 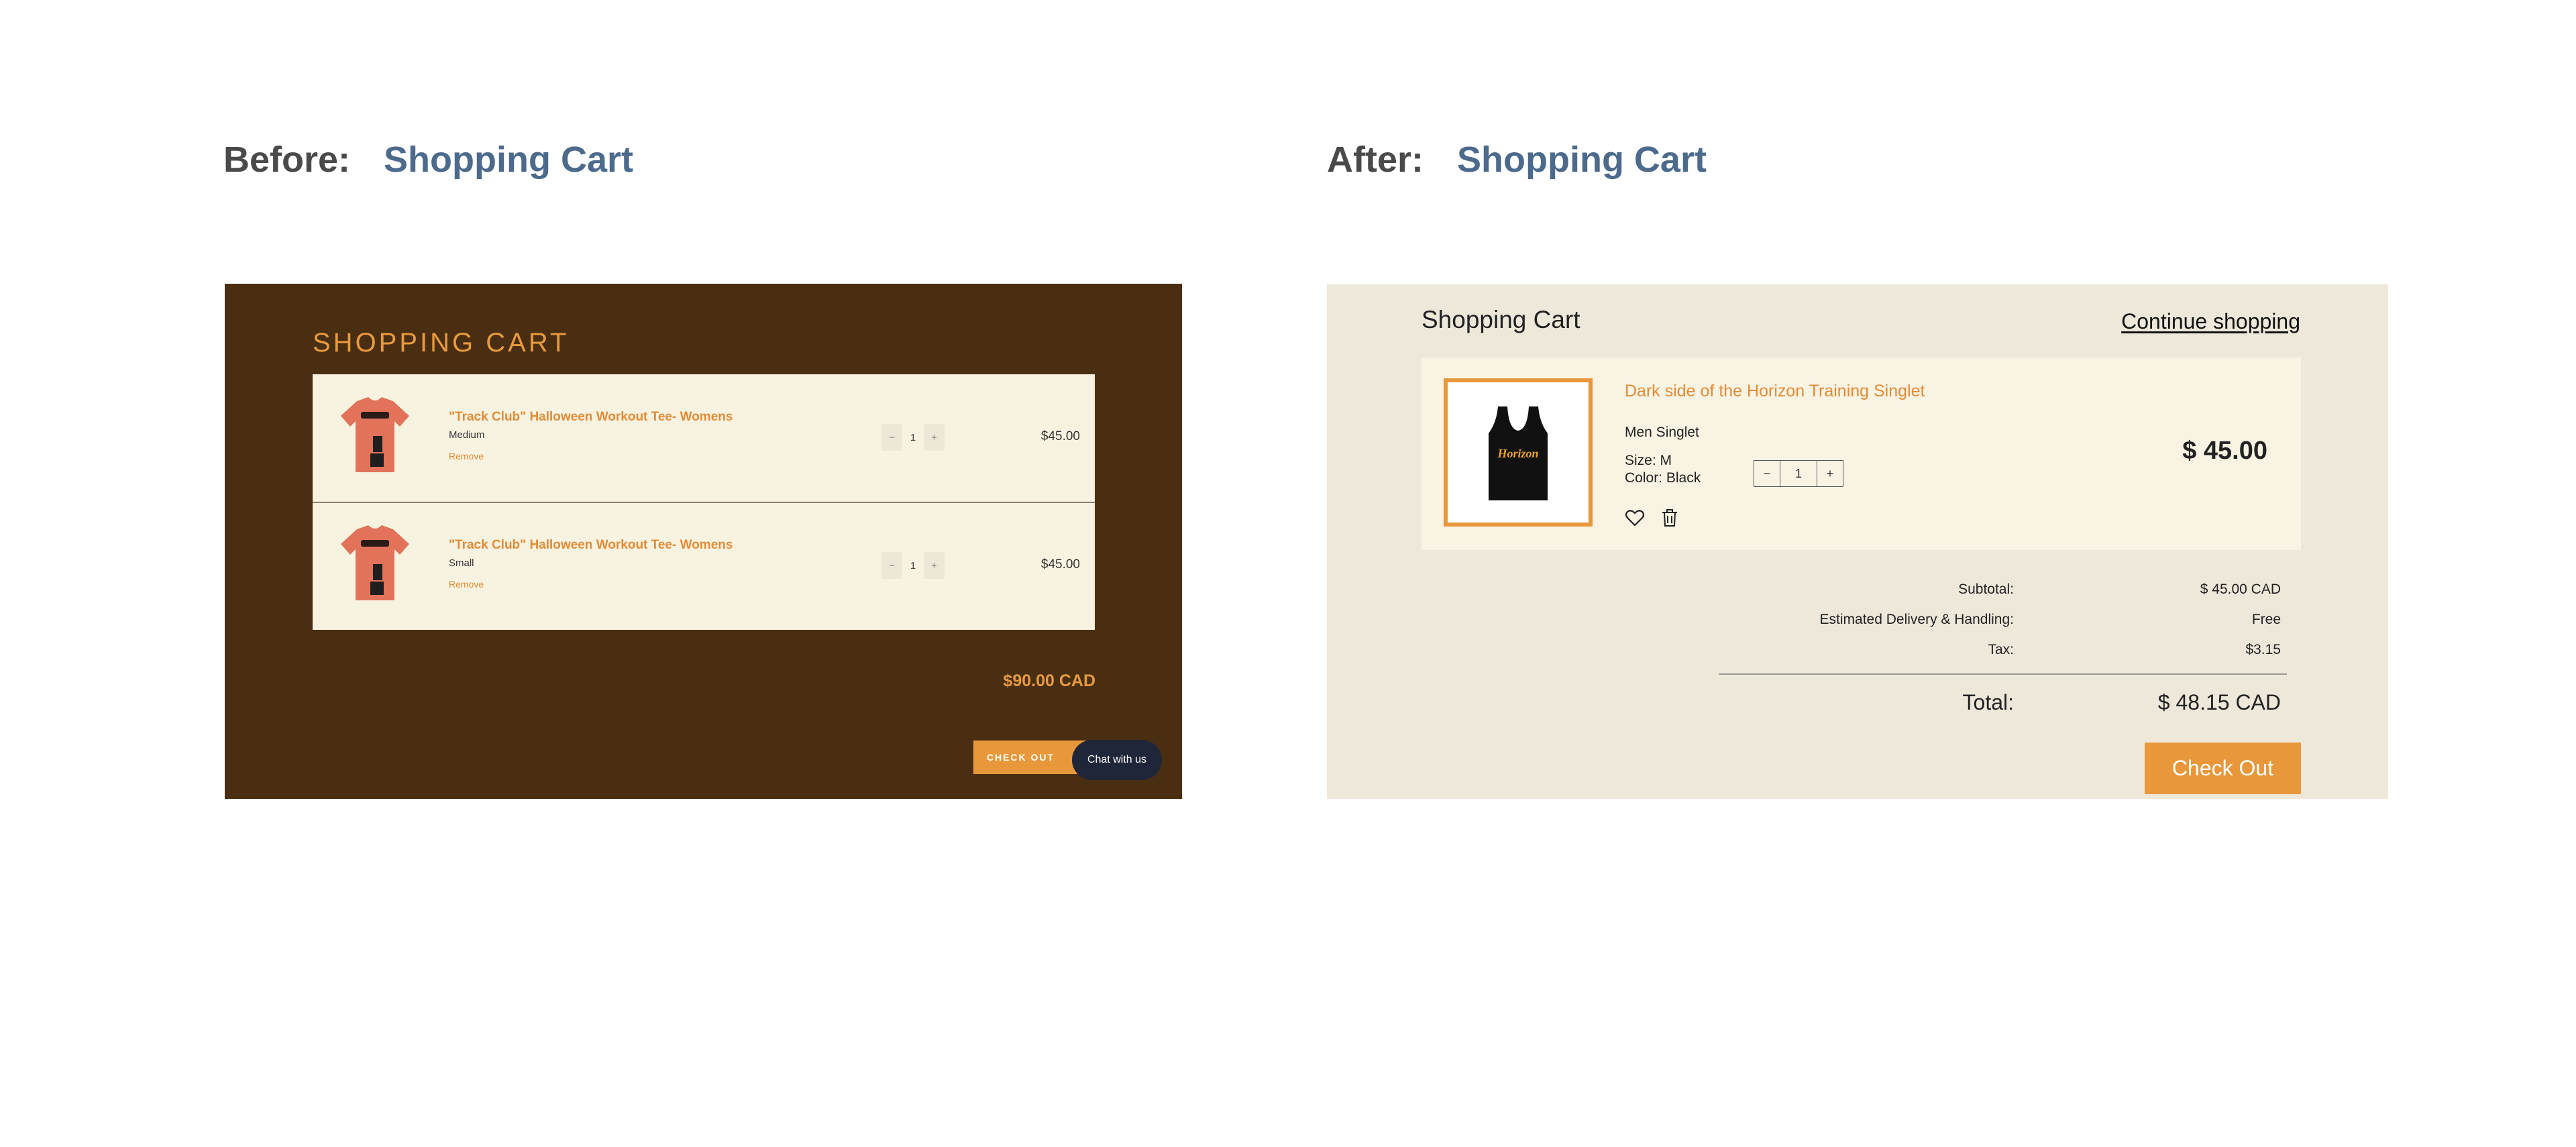 What do you see at coordinates (1662, 432) in the screenshot?
I see `product-type: Men Singlet` at bounding box center [1662, 432].